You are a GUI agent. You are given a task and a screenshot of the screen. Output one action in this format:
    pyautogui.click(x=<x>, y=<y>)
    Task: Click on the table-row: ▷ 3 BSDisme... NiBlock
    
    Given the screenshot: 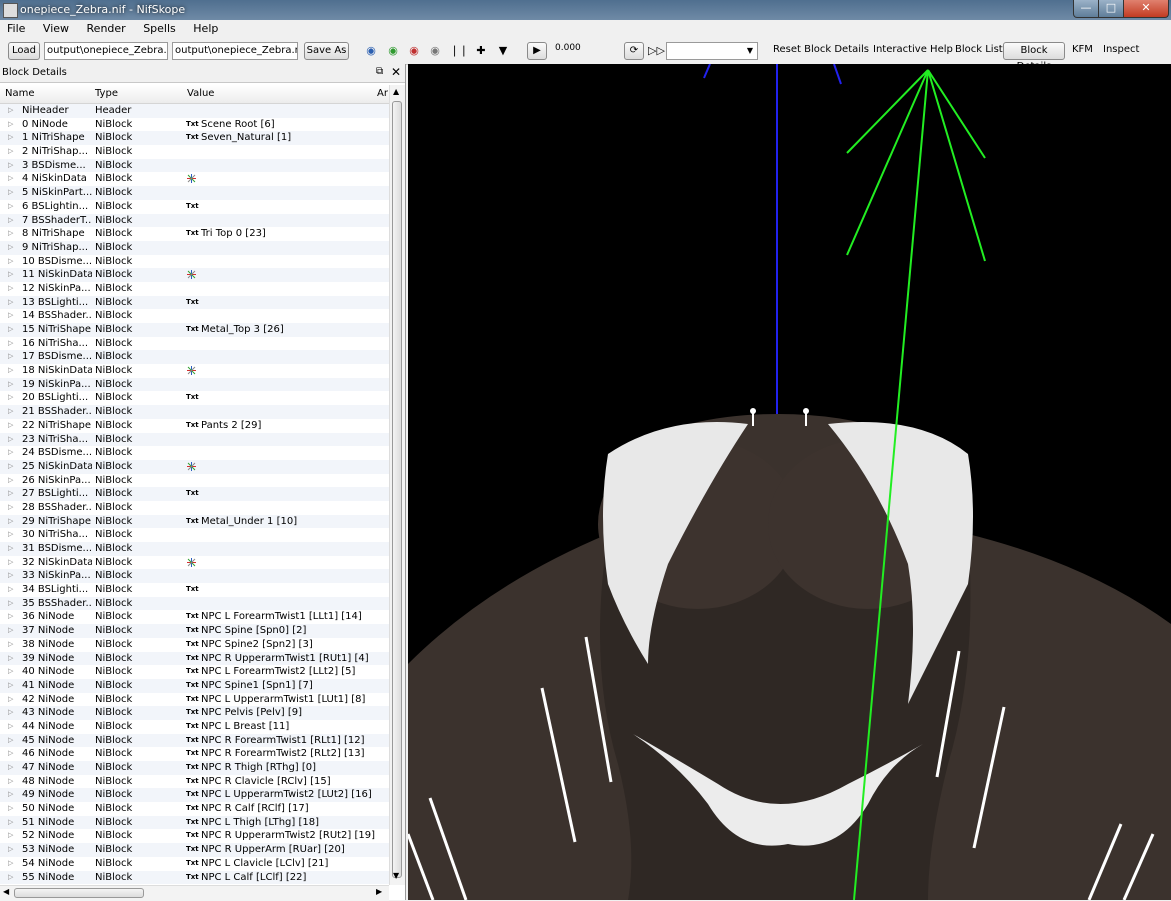 What is the action you would take?
    pyautogui.click(x=194, y=165)
    